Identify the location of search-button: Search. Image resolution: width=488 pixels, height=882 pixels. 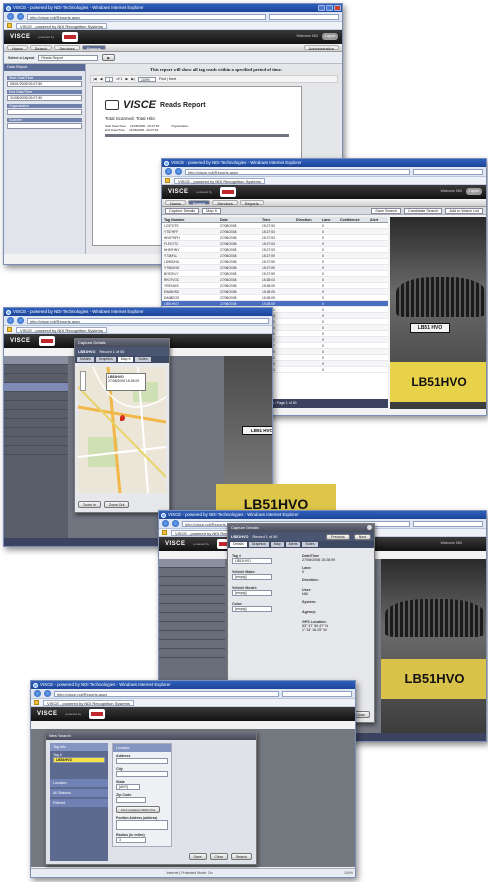
(241, 856).